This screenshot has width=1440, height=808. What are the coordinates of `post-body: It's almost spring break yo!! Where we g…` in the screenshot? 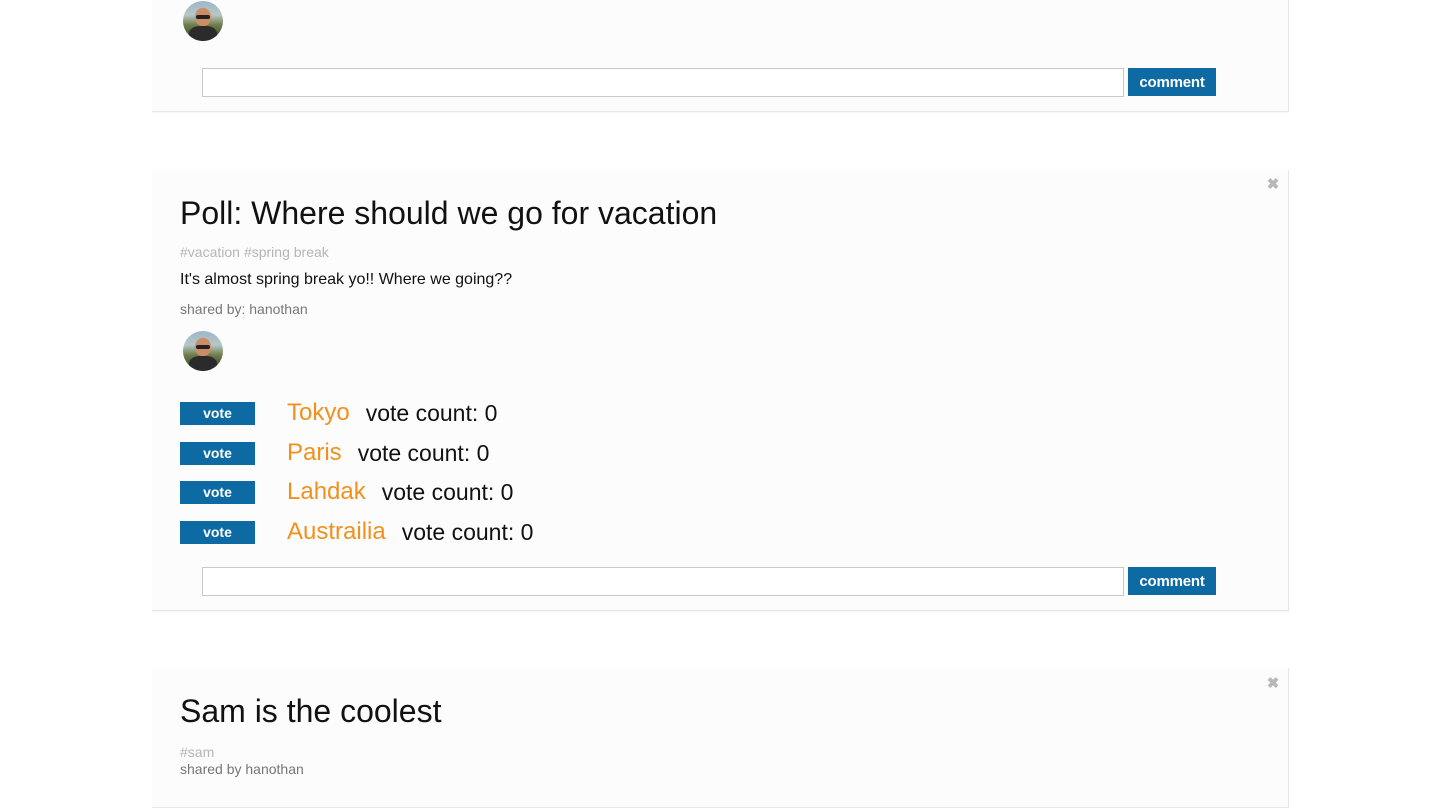 It's located at (346, 279).